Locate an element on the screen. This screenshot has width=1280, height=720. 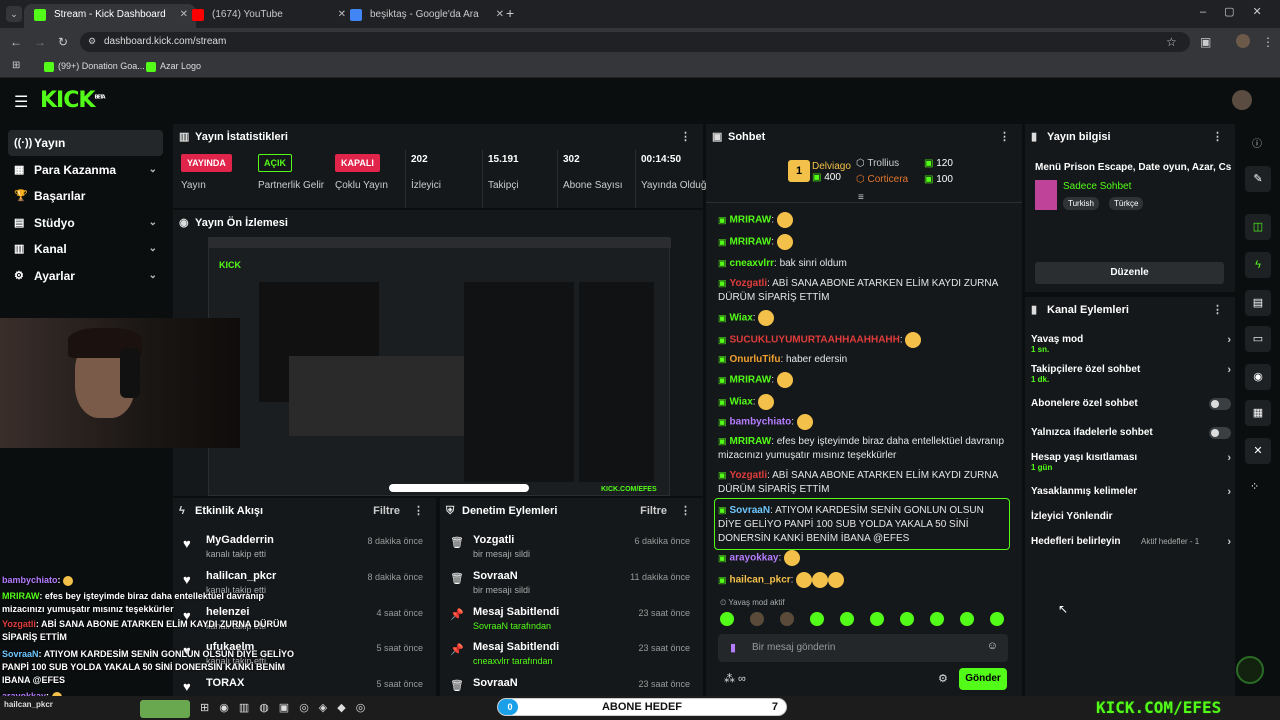
wrench-icon: ✕ is located at coordinates (1258, 451).